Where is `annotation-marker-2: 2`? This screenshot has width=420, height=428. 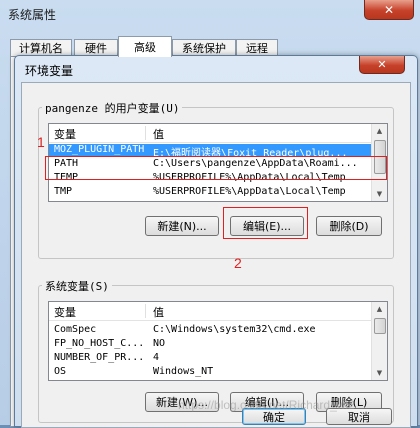 annotation-marker-2: 2 is located at coordinates (238, 263).